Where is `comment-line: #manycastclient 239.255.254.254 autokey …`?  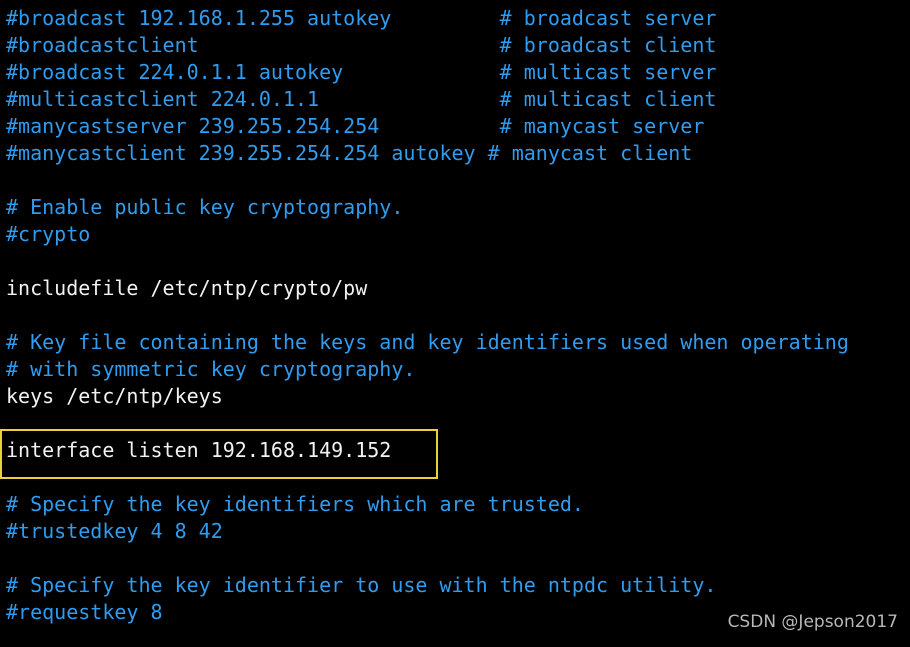
comment-line: #manycastclient 239.255.254.254 autokey … is located at coordinates (349, 153).